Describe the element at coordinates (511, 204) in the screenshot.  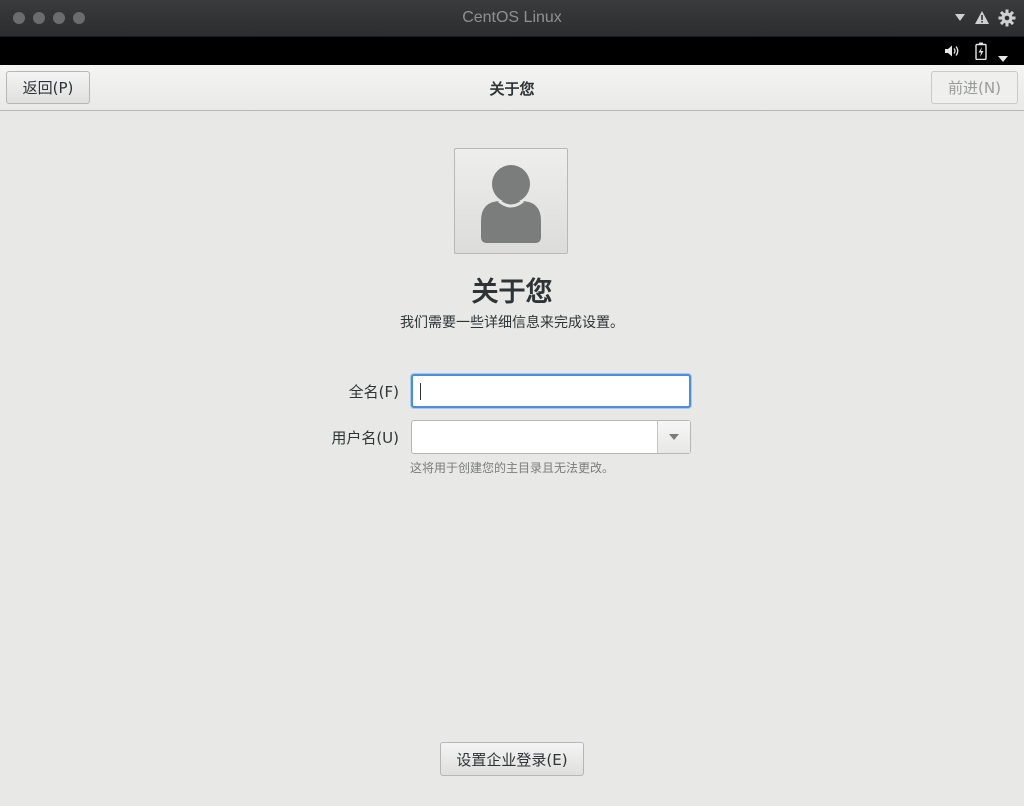
I see `user-avatar-icon` at that location.